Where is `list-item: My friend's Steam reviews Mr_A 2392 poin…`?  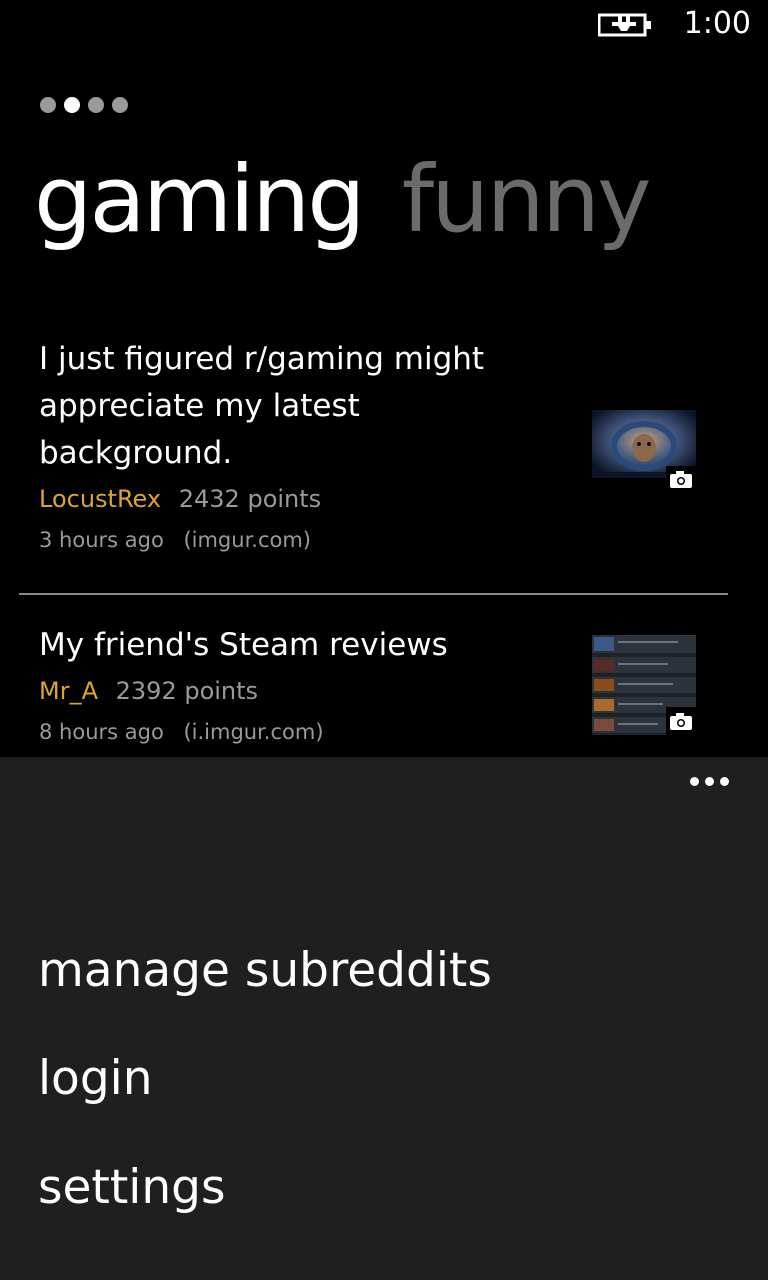 list-item: My friend's Steam reviews Mr_A 2392 poin… is located at coordinates (319, 687).